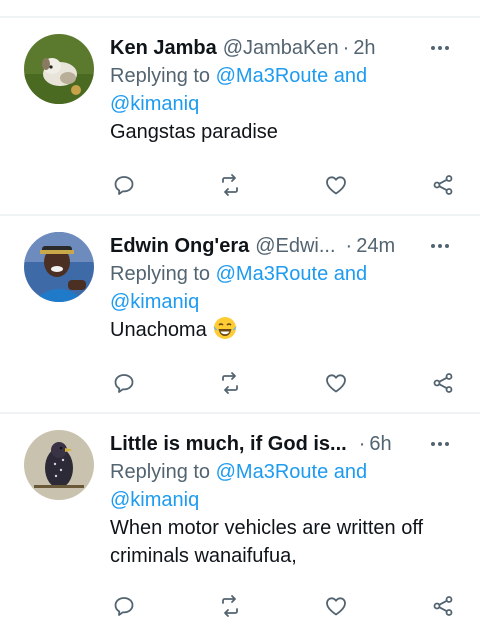 Image resolution: width=480 pixels, height=620 pixels. Describe the element at coordinates (364, 48) in the screenshot. I see `timestamp: 2h` at that location.